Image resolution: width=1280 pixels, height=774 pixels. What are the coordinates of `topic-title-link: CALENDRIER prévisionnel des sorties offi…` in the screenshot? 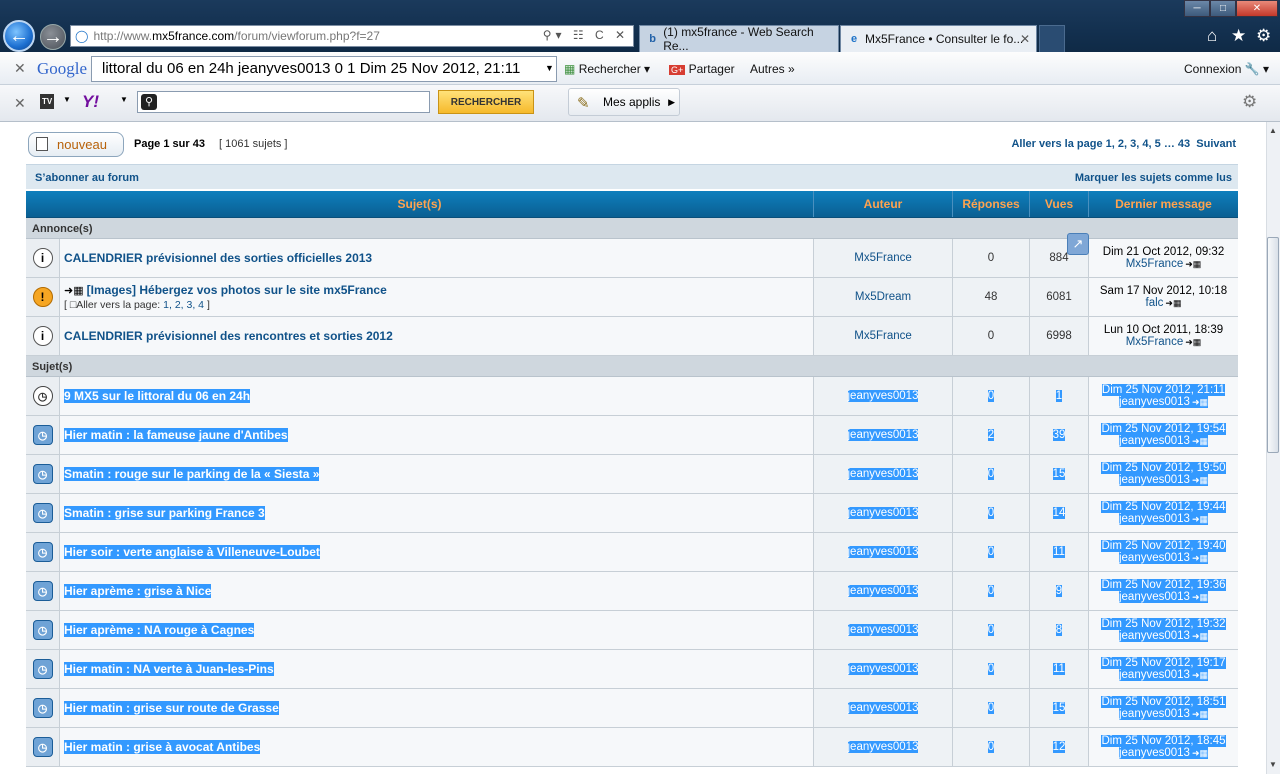 It's located at (218, 258).